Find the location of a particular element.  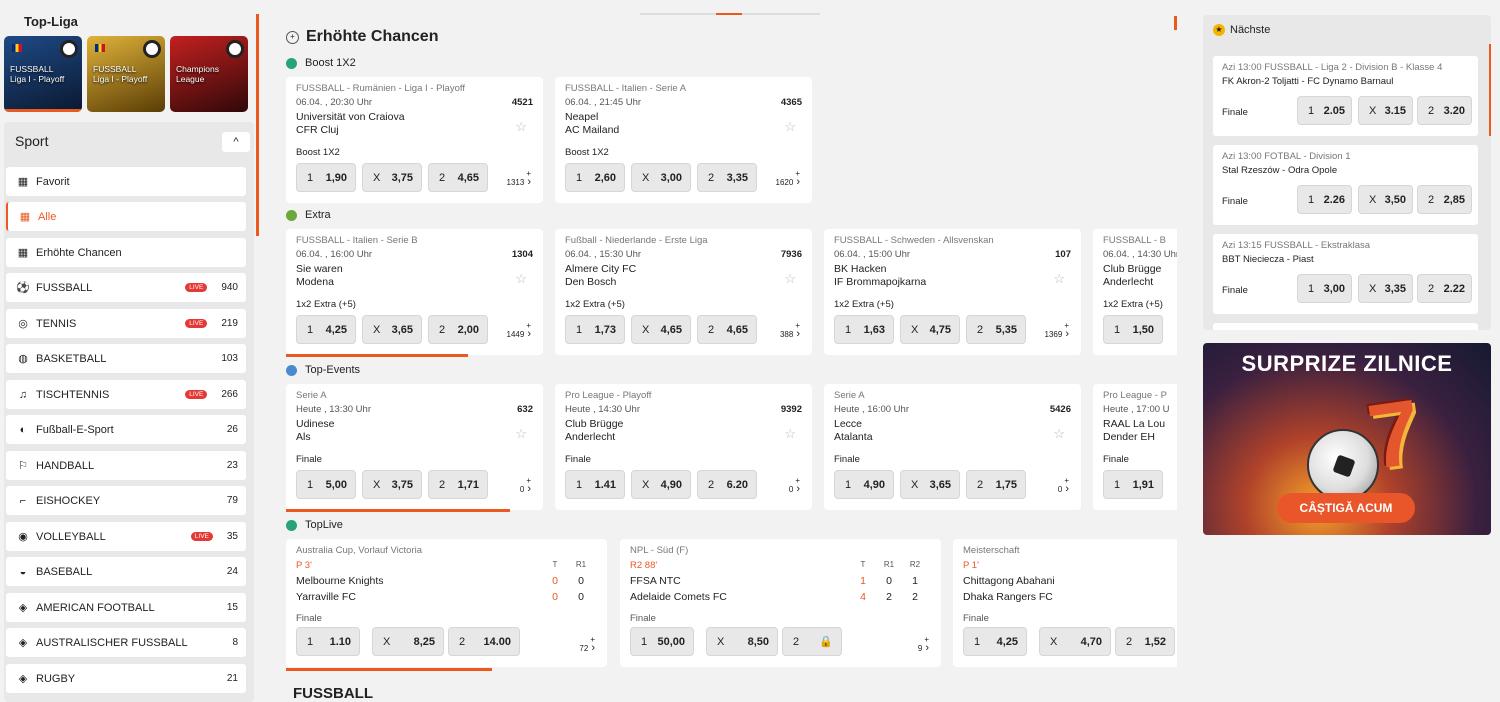

odd-button-2: 2 🔒 is located at coordinates (812, 641).